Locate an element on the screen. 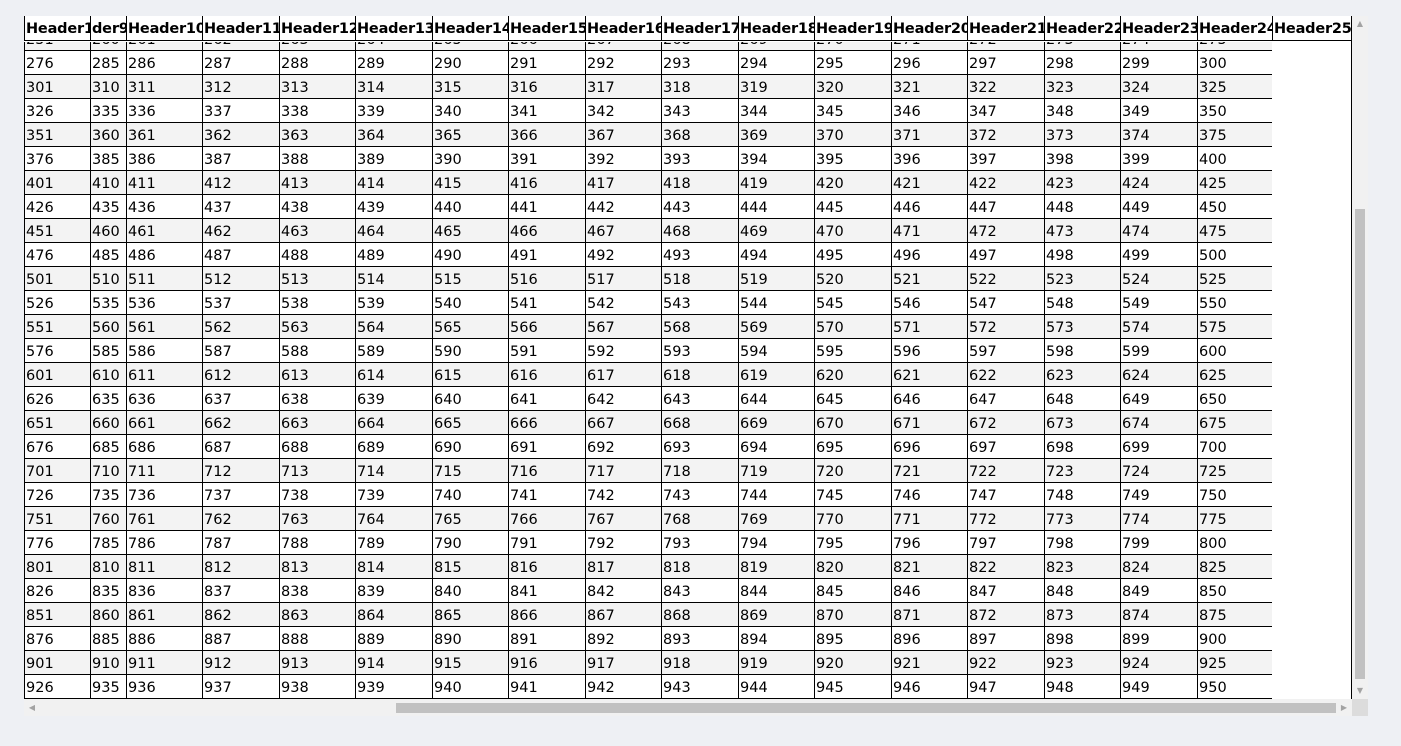 The width and height of the screenshot is (1401, 746). table-cell: 292 is located at coordinates (623, 63).